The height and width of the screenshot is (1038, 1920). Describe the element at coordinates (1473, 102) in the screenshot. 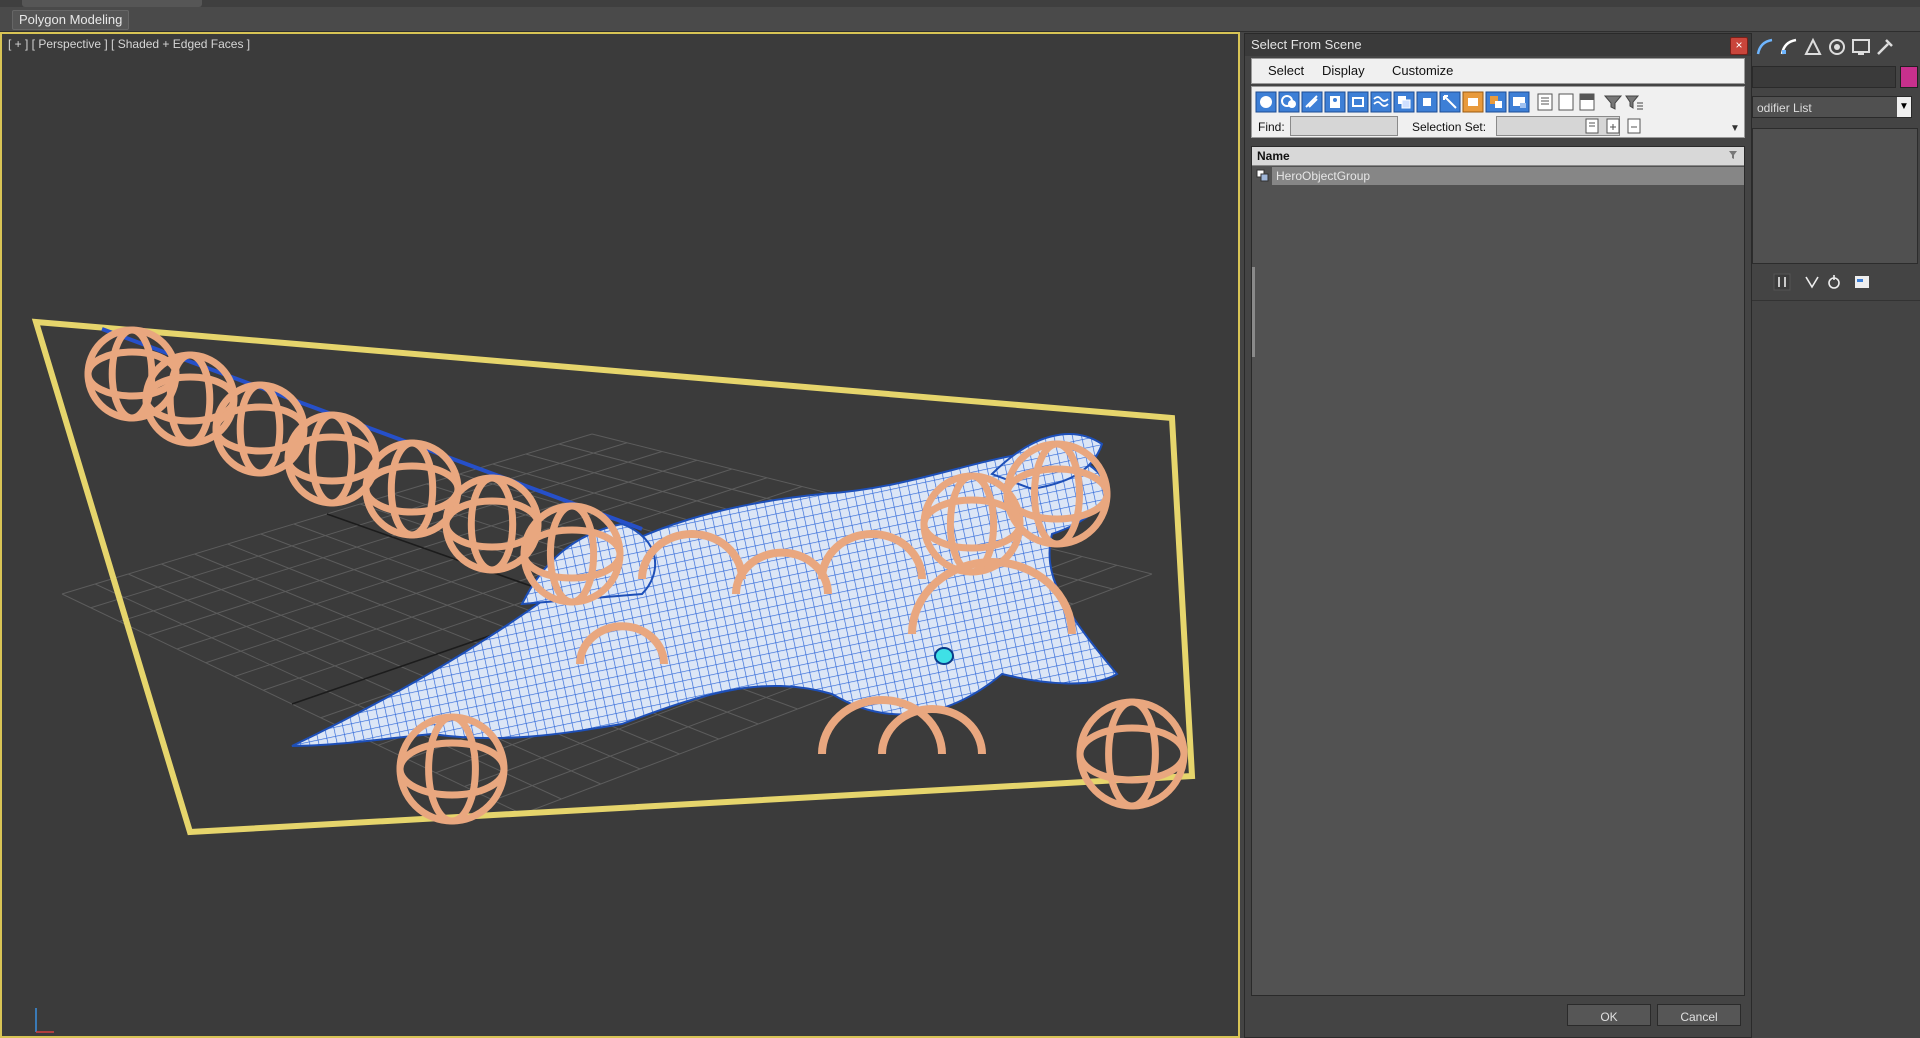

I see `display-containers-button` at that location.